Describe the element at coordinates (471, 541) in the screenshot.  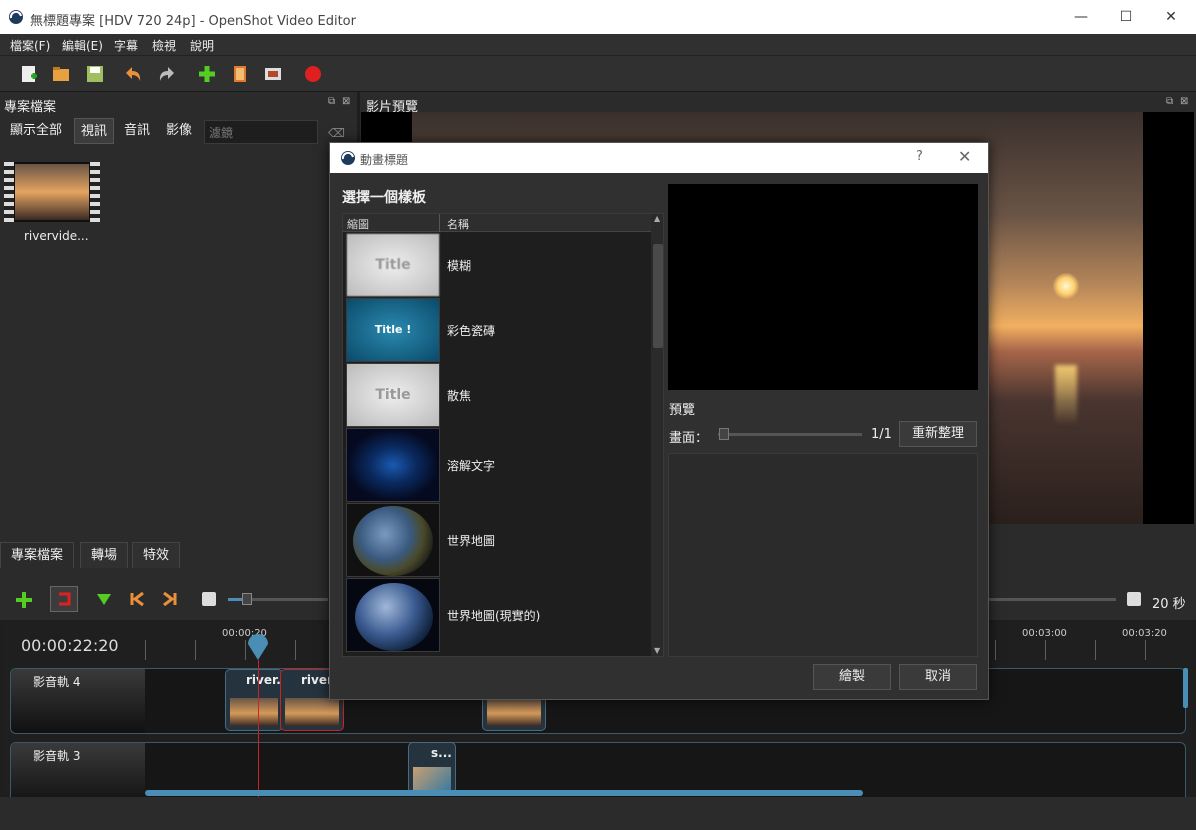
I see `template-name: 世界地圖` at that location.